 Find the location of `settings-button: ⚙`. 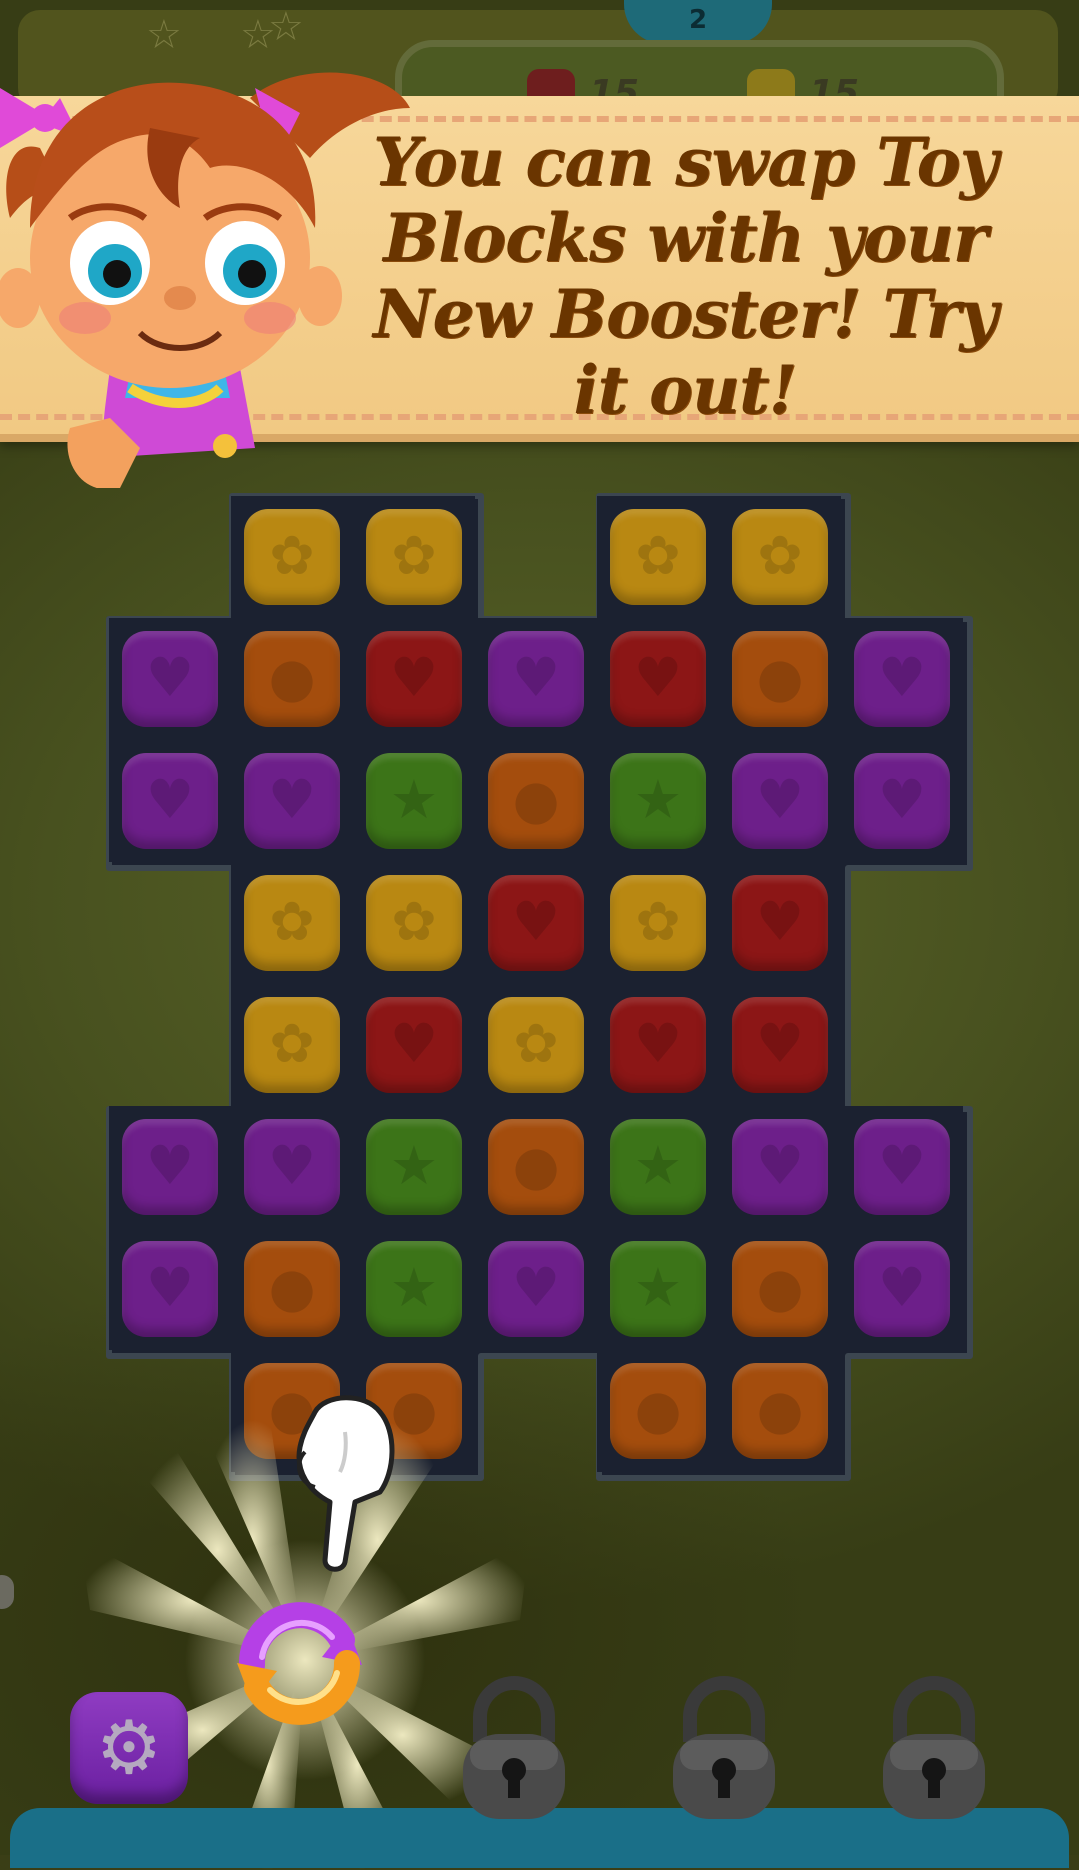

settings-button: ⚙ is located at coordinates (129, 1748).